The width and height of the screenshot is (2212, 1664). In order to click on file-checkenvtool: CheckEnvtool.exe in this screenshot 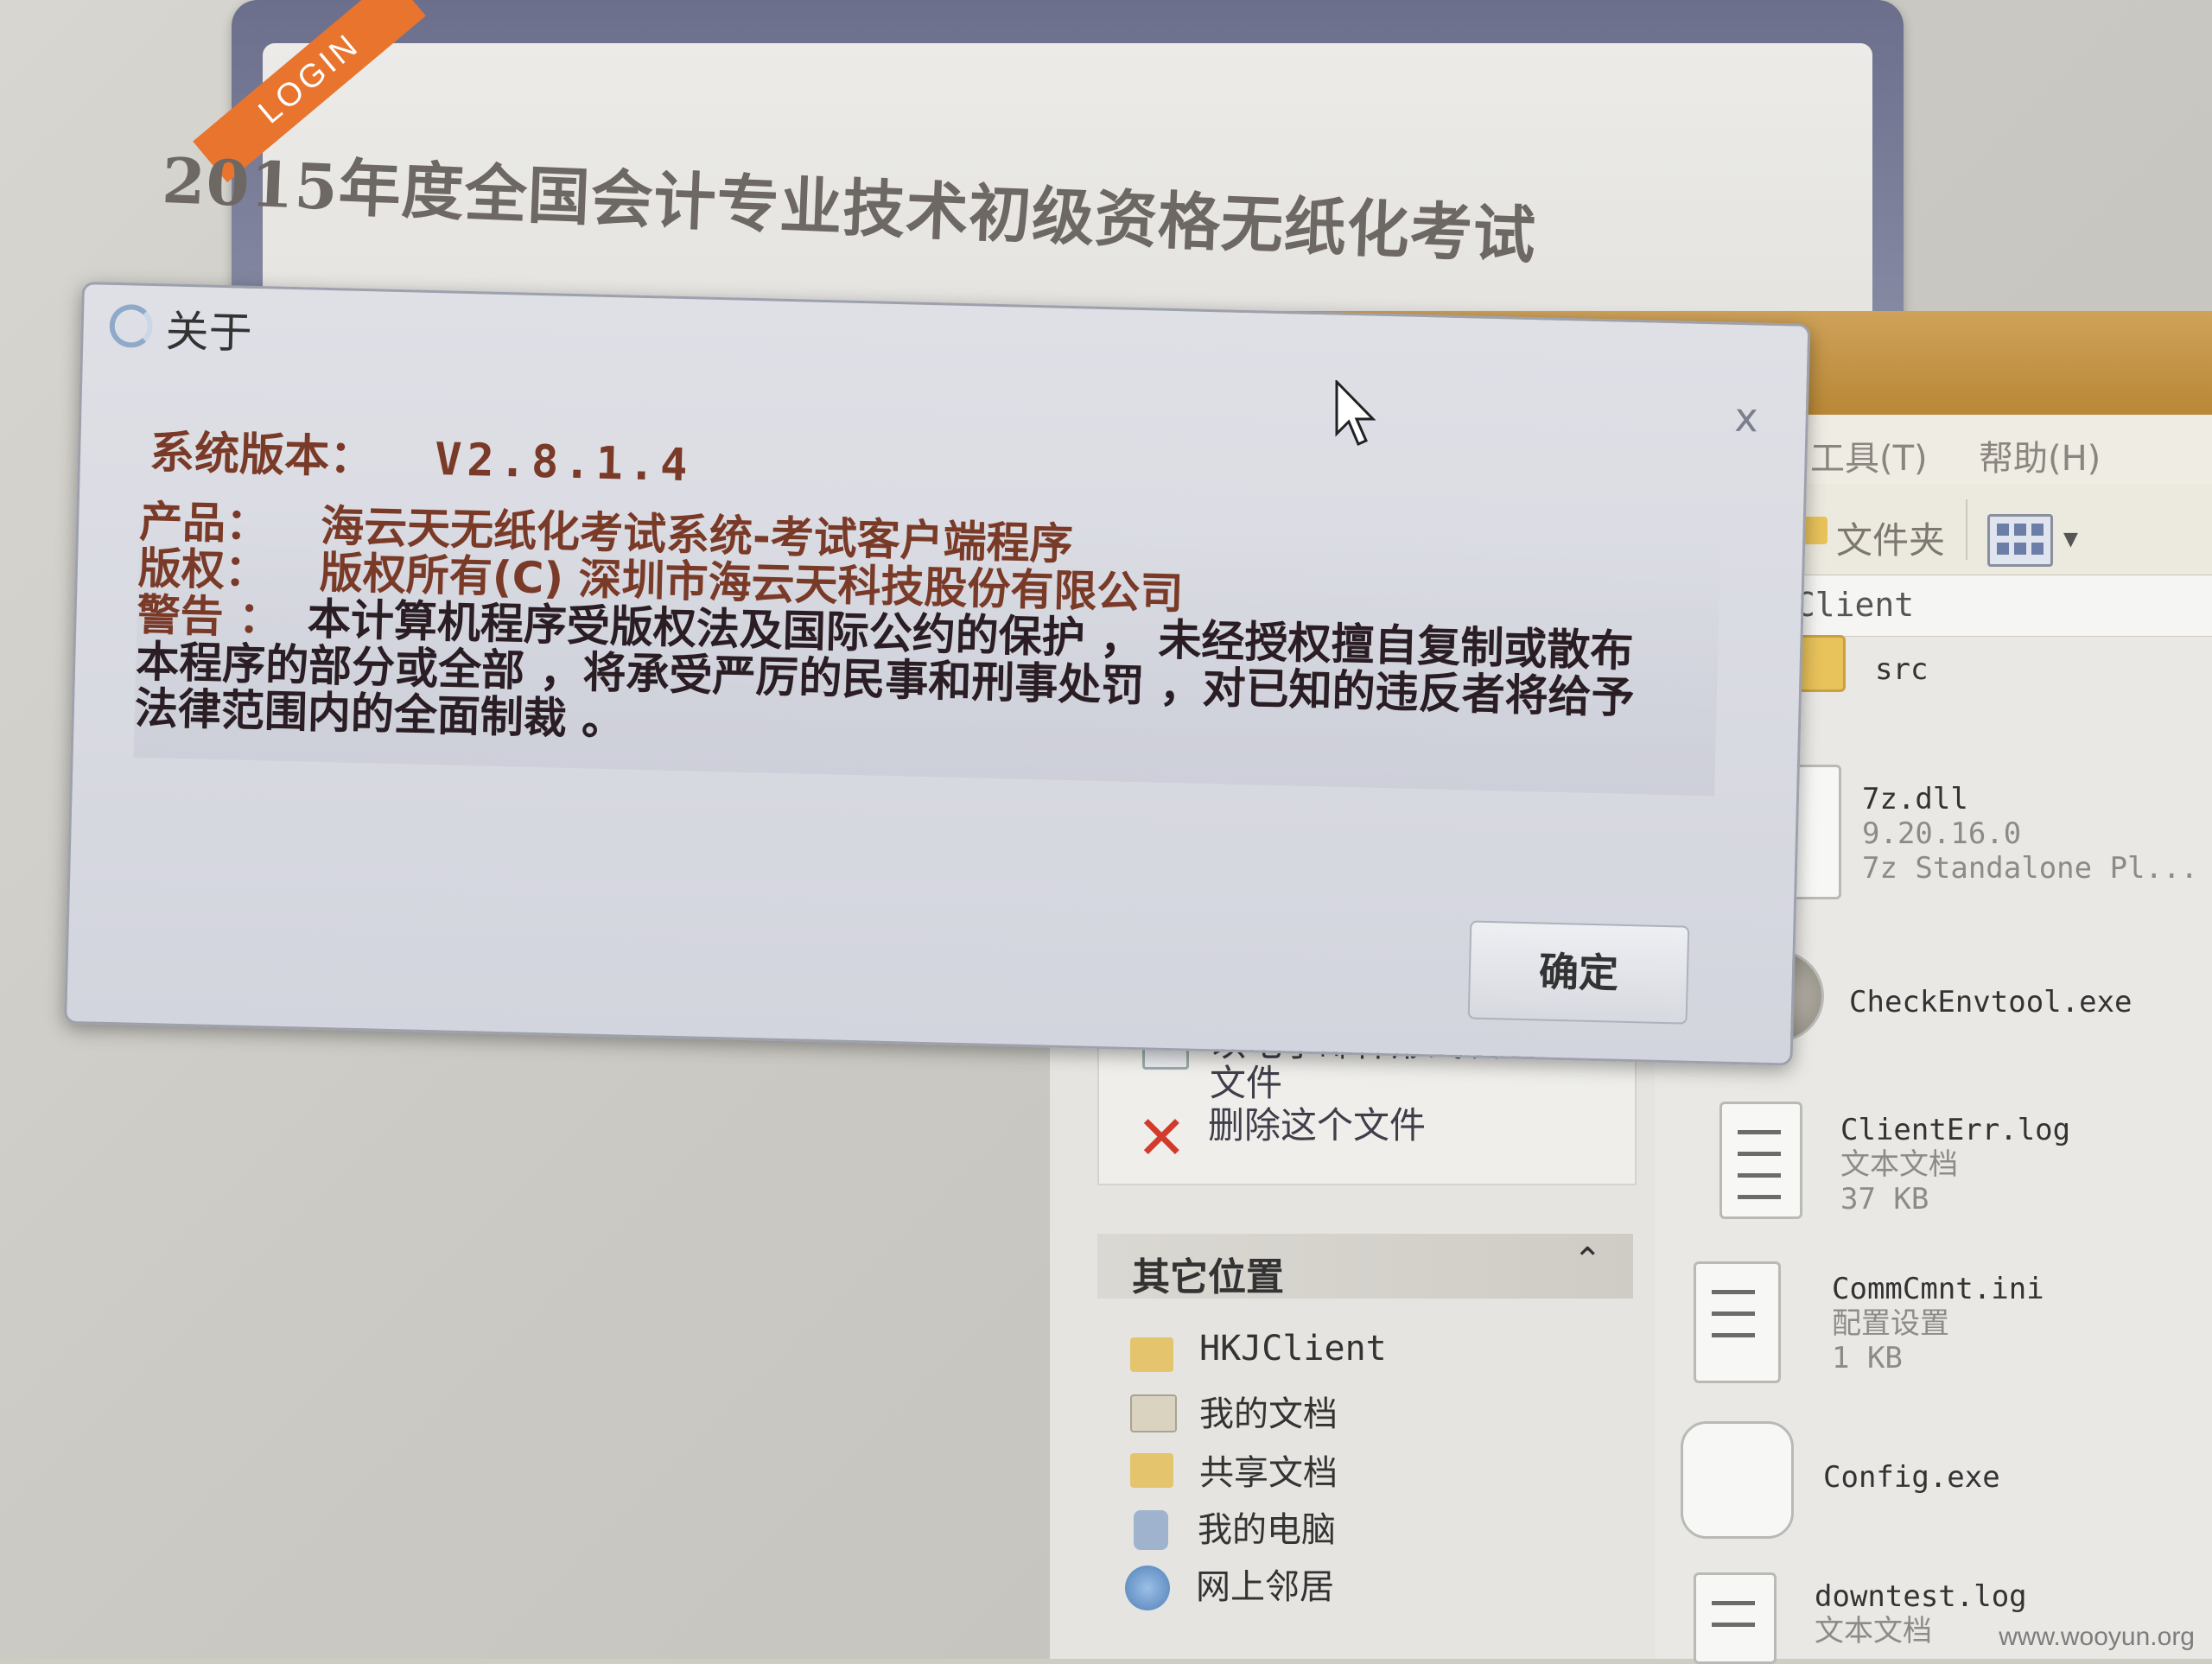, I will do `click(1991, 1002)`.